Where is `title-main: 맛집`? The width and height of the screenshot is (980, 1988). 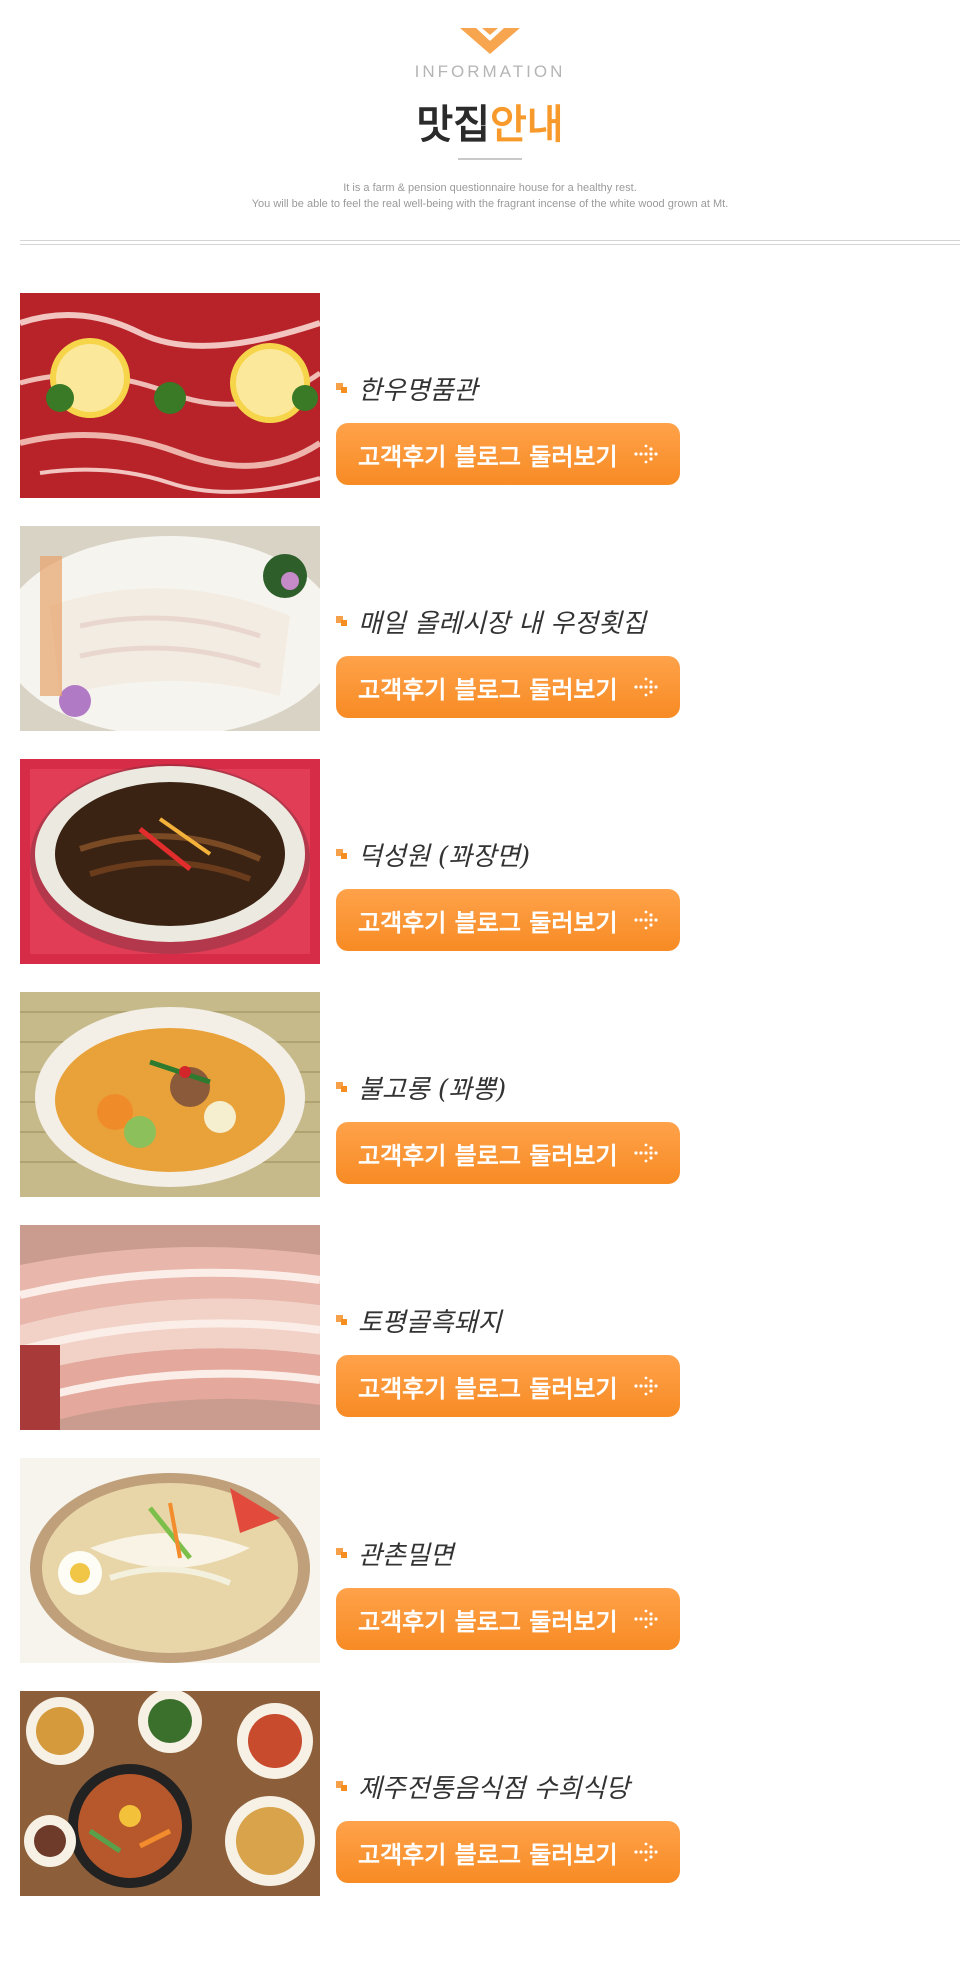 title-main: 맛집 is located at coordinates (453, 125).